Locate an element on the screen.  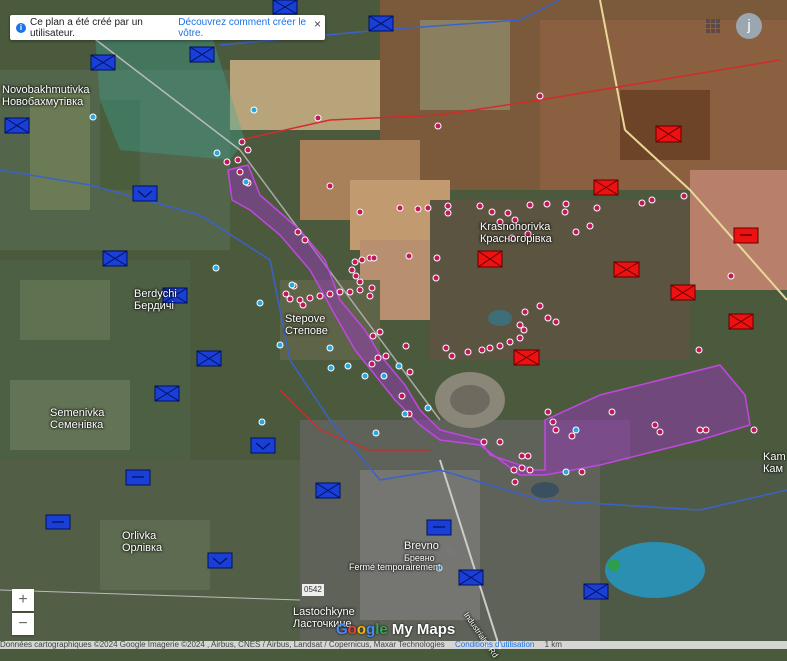
park-icon is located at coordinates (614, 565).